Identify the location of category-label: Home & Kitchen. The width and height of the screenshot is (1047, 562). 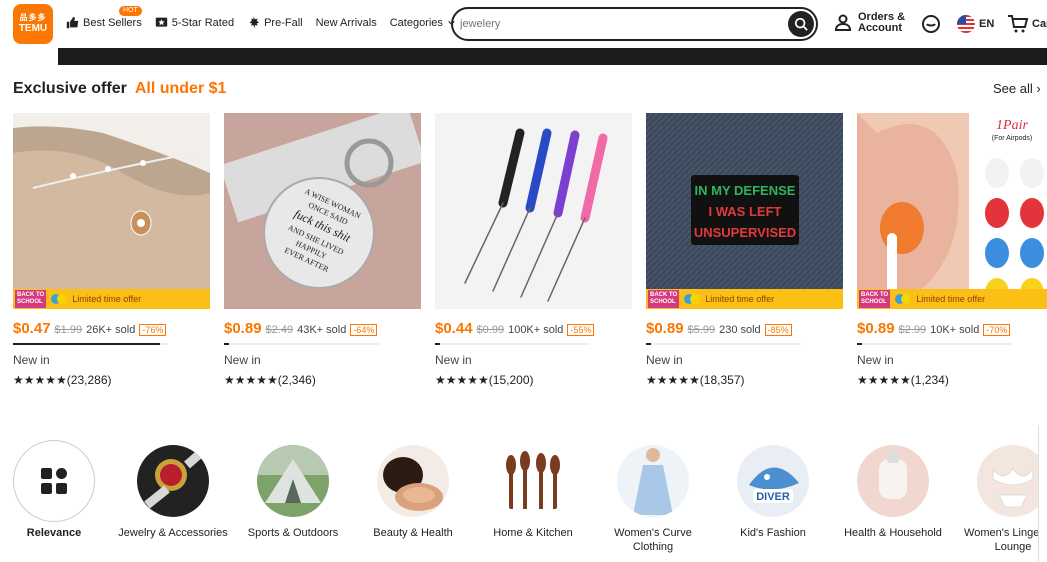
(533, 533).